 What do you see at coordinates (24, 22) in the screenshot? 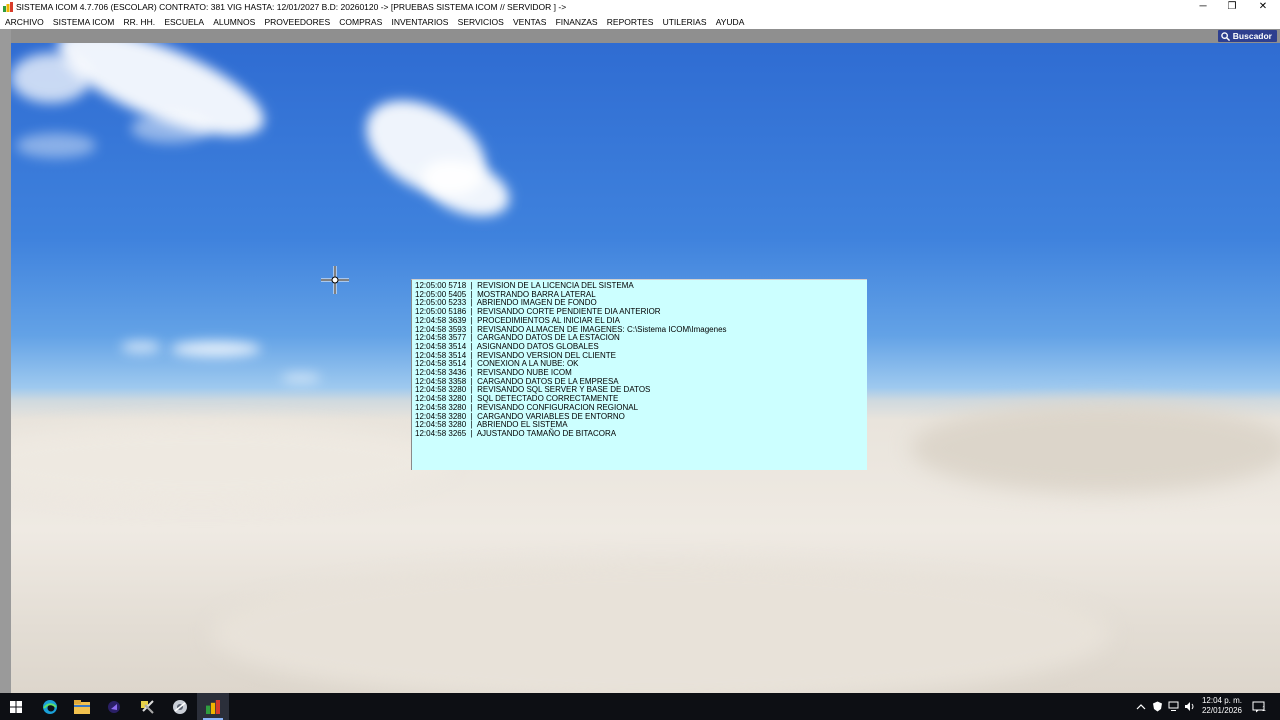
I see `menu-archivo: ARCHIVO` at bounding box center [24, 22].